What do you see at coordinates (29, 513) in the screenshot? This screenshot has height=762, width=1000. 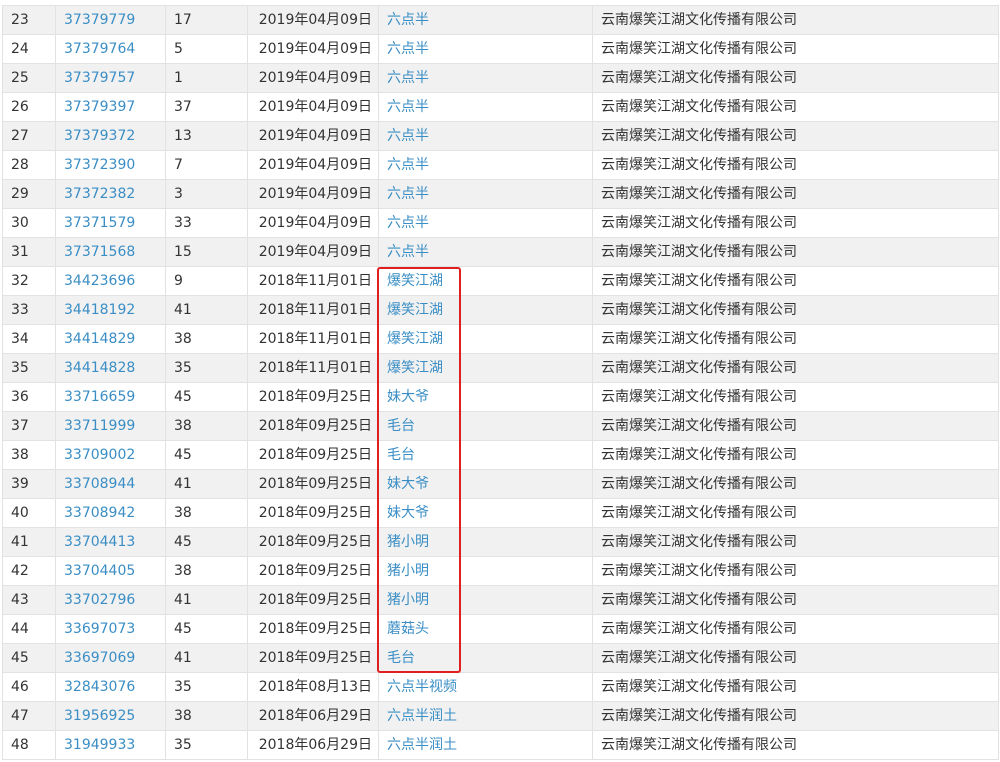 I see `row-index-cell: 40` at bounding box center [29, 513].